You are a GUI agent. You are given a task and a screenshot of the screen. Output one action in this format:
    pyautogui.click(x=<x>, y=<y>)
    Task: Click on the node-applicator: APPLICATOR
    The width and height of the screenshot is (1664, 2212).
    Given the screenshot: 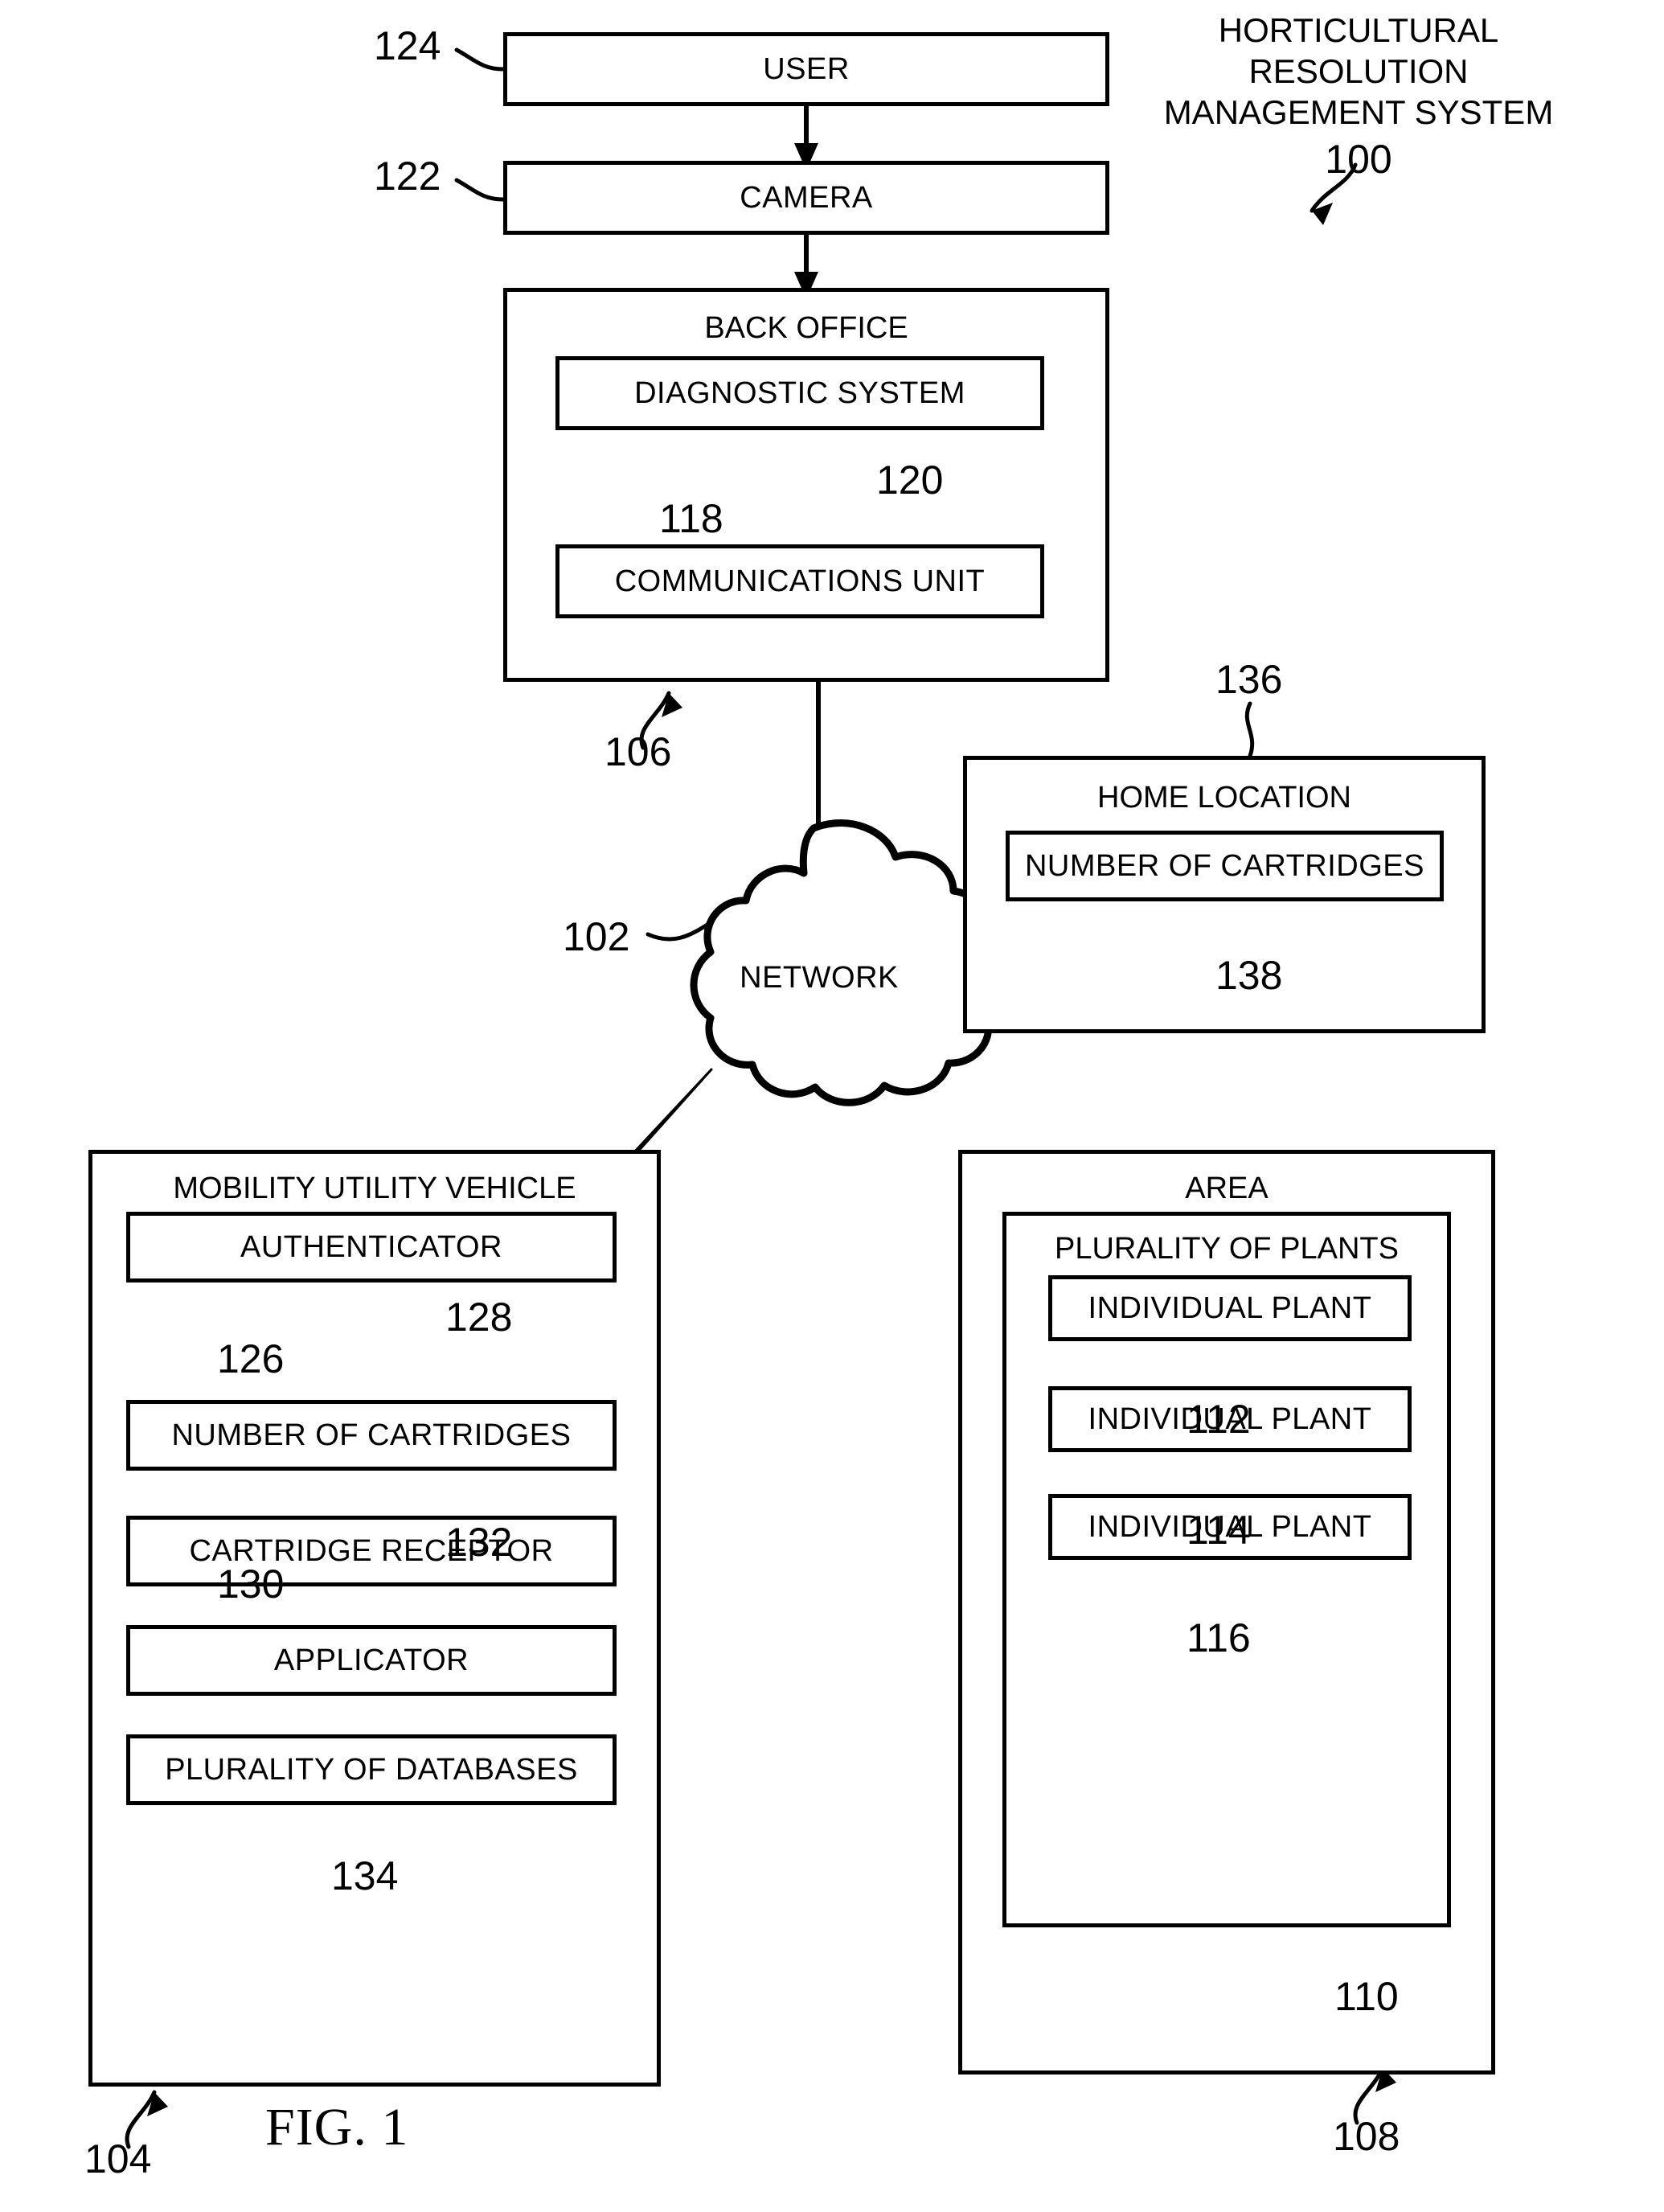 What is the action you would take?
    pyautogui.click(x=371, y=1660)
    